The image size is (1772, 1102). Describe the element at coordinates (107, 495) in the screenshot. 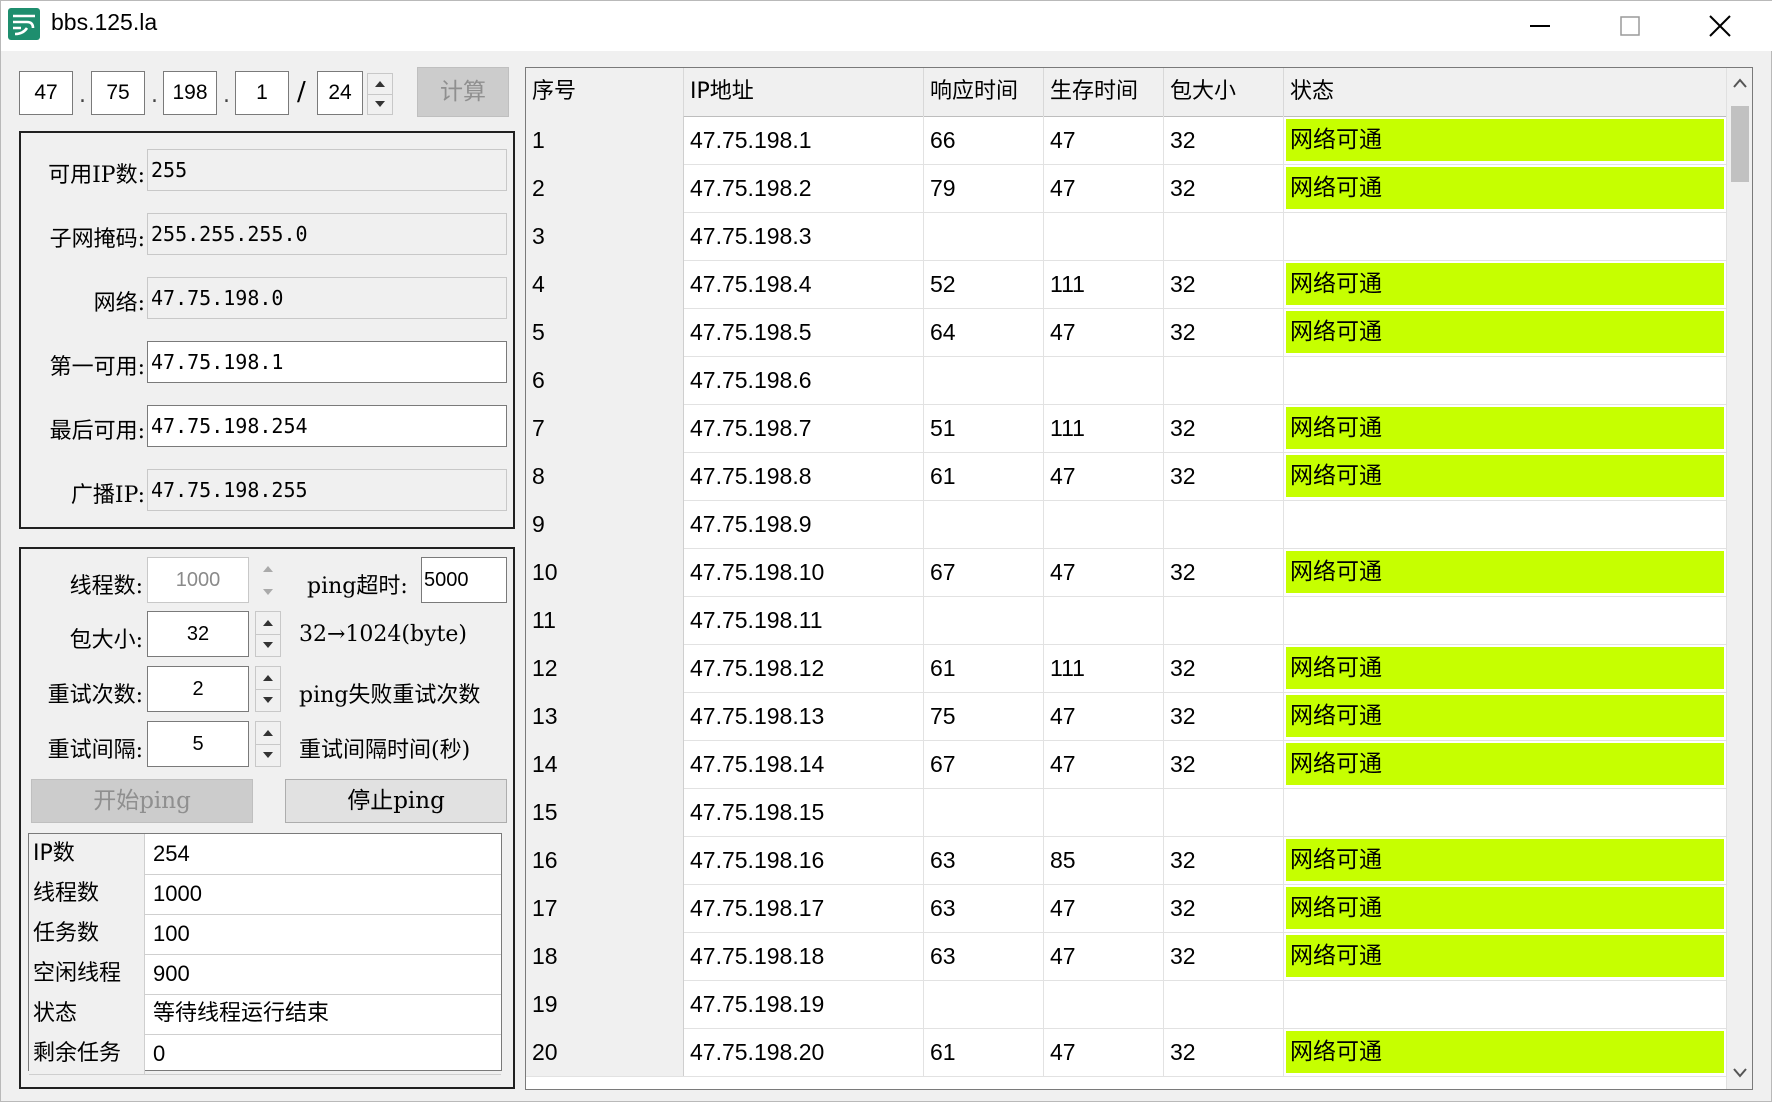

I see `broadcast-label: 广播IP:` at that location.